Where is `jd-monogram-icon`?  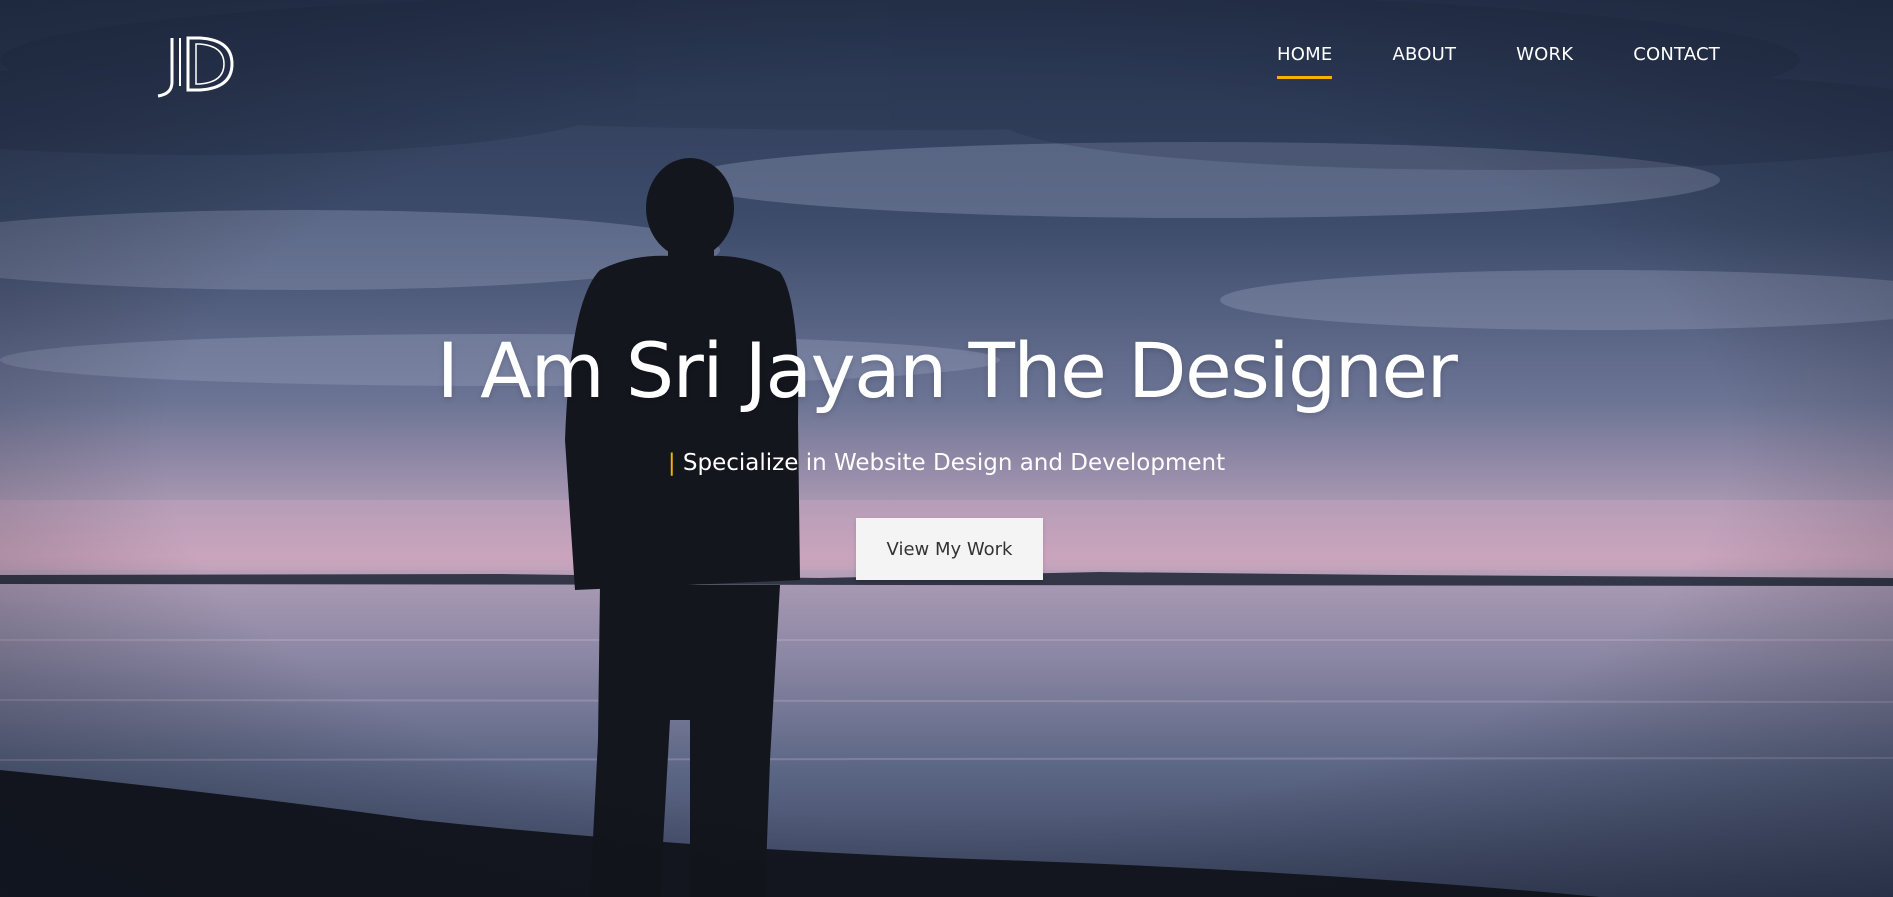 jd-monogram-icon is located at coordinates (195, 67).